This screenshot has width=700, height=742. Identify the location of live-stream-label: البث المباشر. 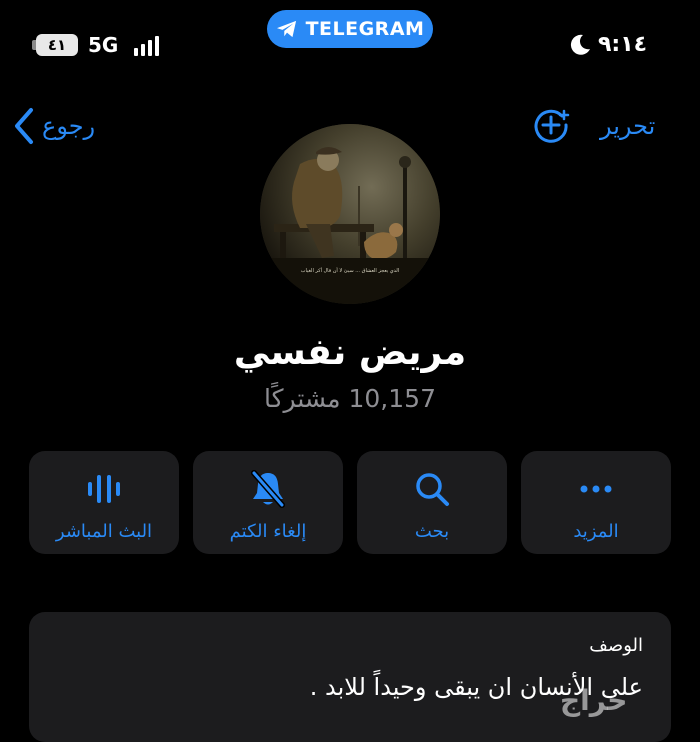
(104, 531).